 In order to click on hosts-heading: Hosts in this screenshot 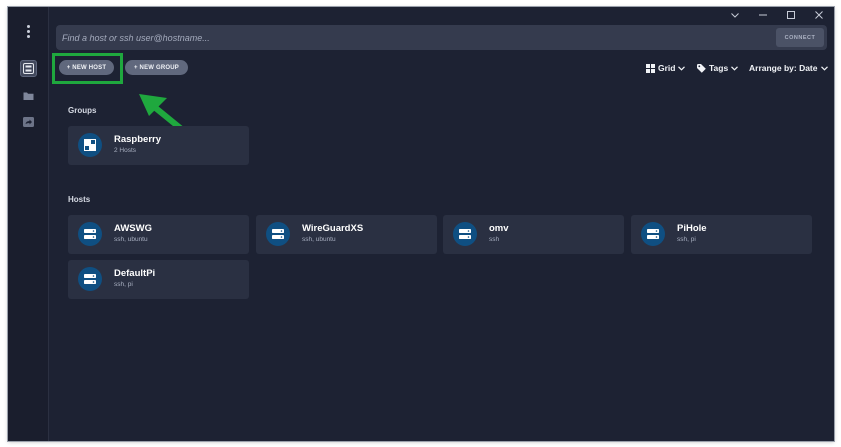, I will do `click(79, 199)`.